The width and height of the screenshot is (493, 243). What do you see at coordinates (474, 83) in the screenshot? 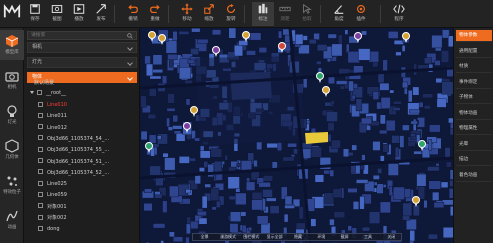
I see `property-tab: 事件绑定` at bounding box center [474, 83].